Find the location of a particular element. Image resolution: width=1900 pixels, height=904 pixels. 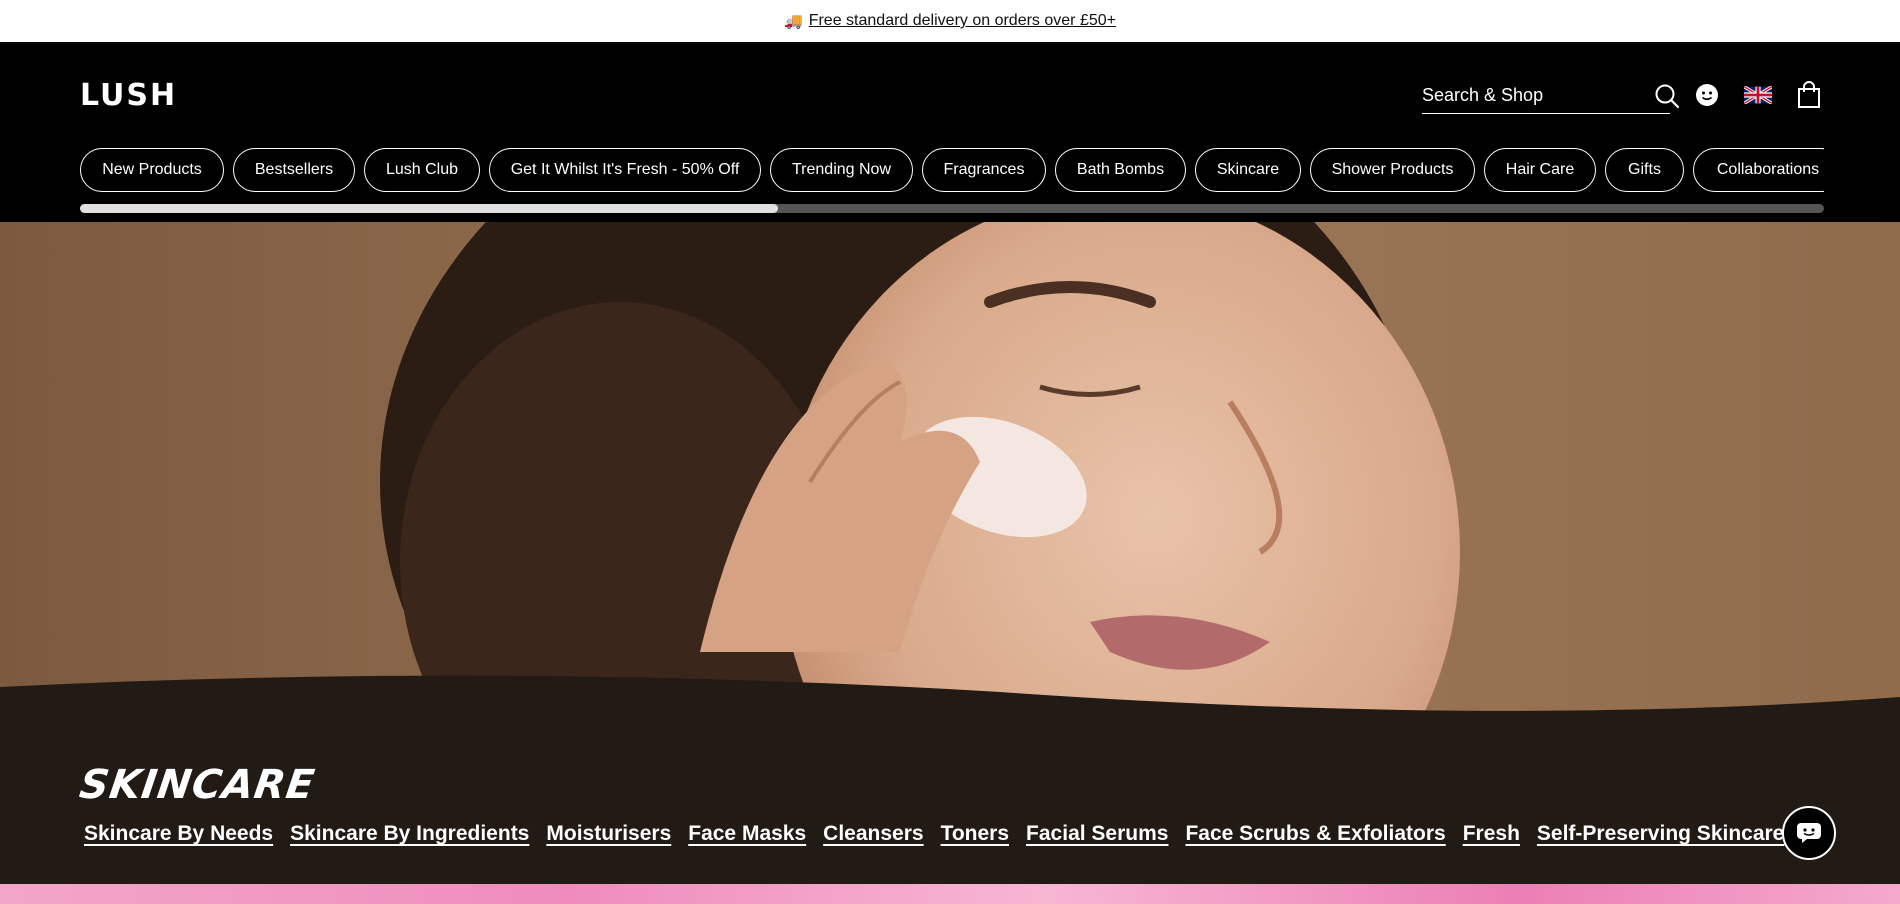

link-skincare-by-needs: Skincare By Needs is located at coordinates (178, 834).